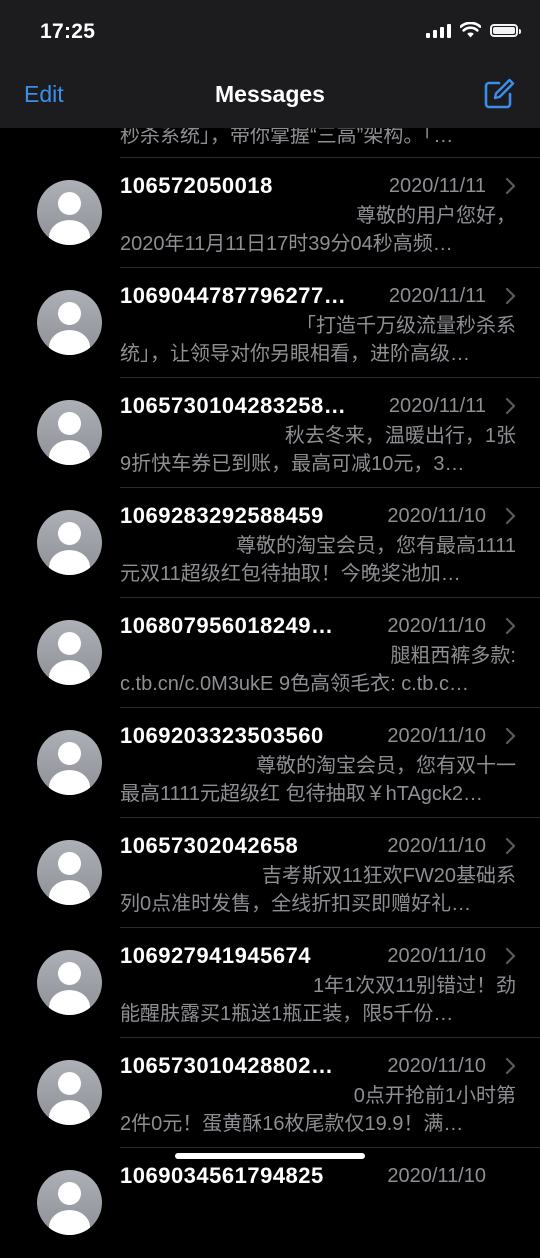  I want to click on message-preview-line-1: 秋去冬来，温暖出行，1张, so click(400, 436).